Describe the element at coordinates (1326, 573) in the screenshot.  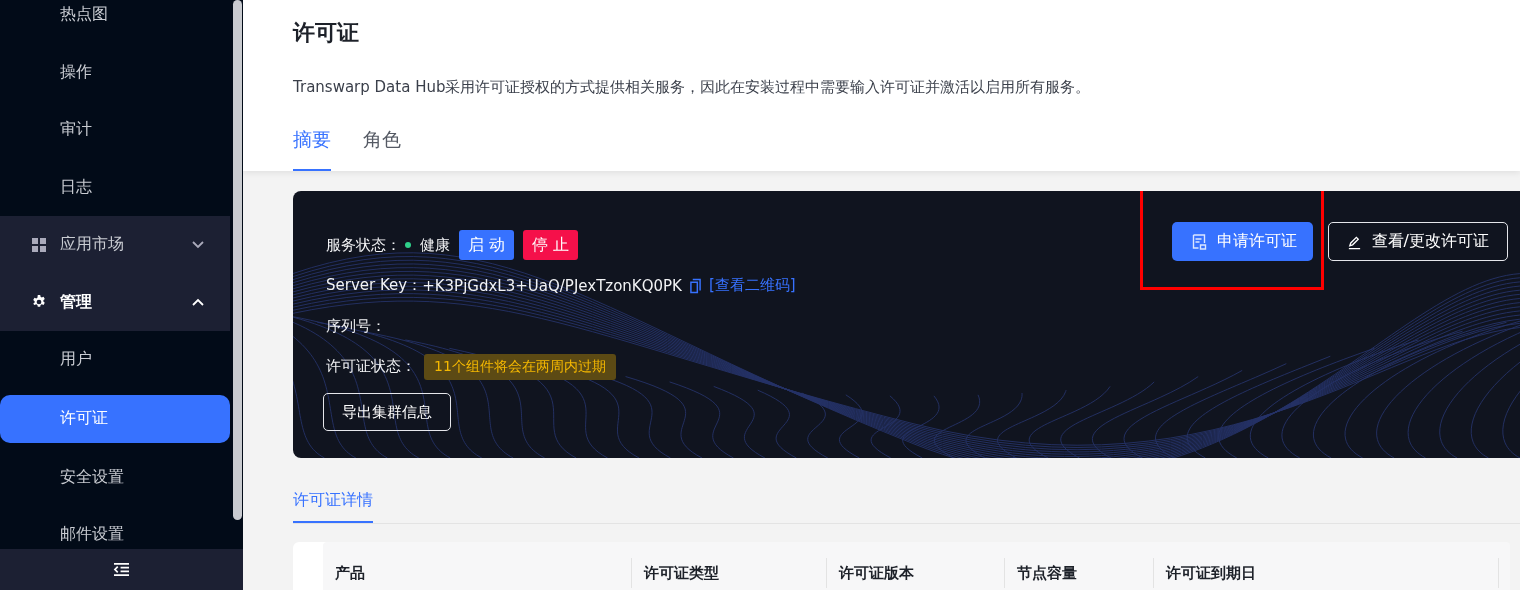
I see `column-header: 许可证到期日` at that location.